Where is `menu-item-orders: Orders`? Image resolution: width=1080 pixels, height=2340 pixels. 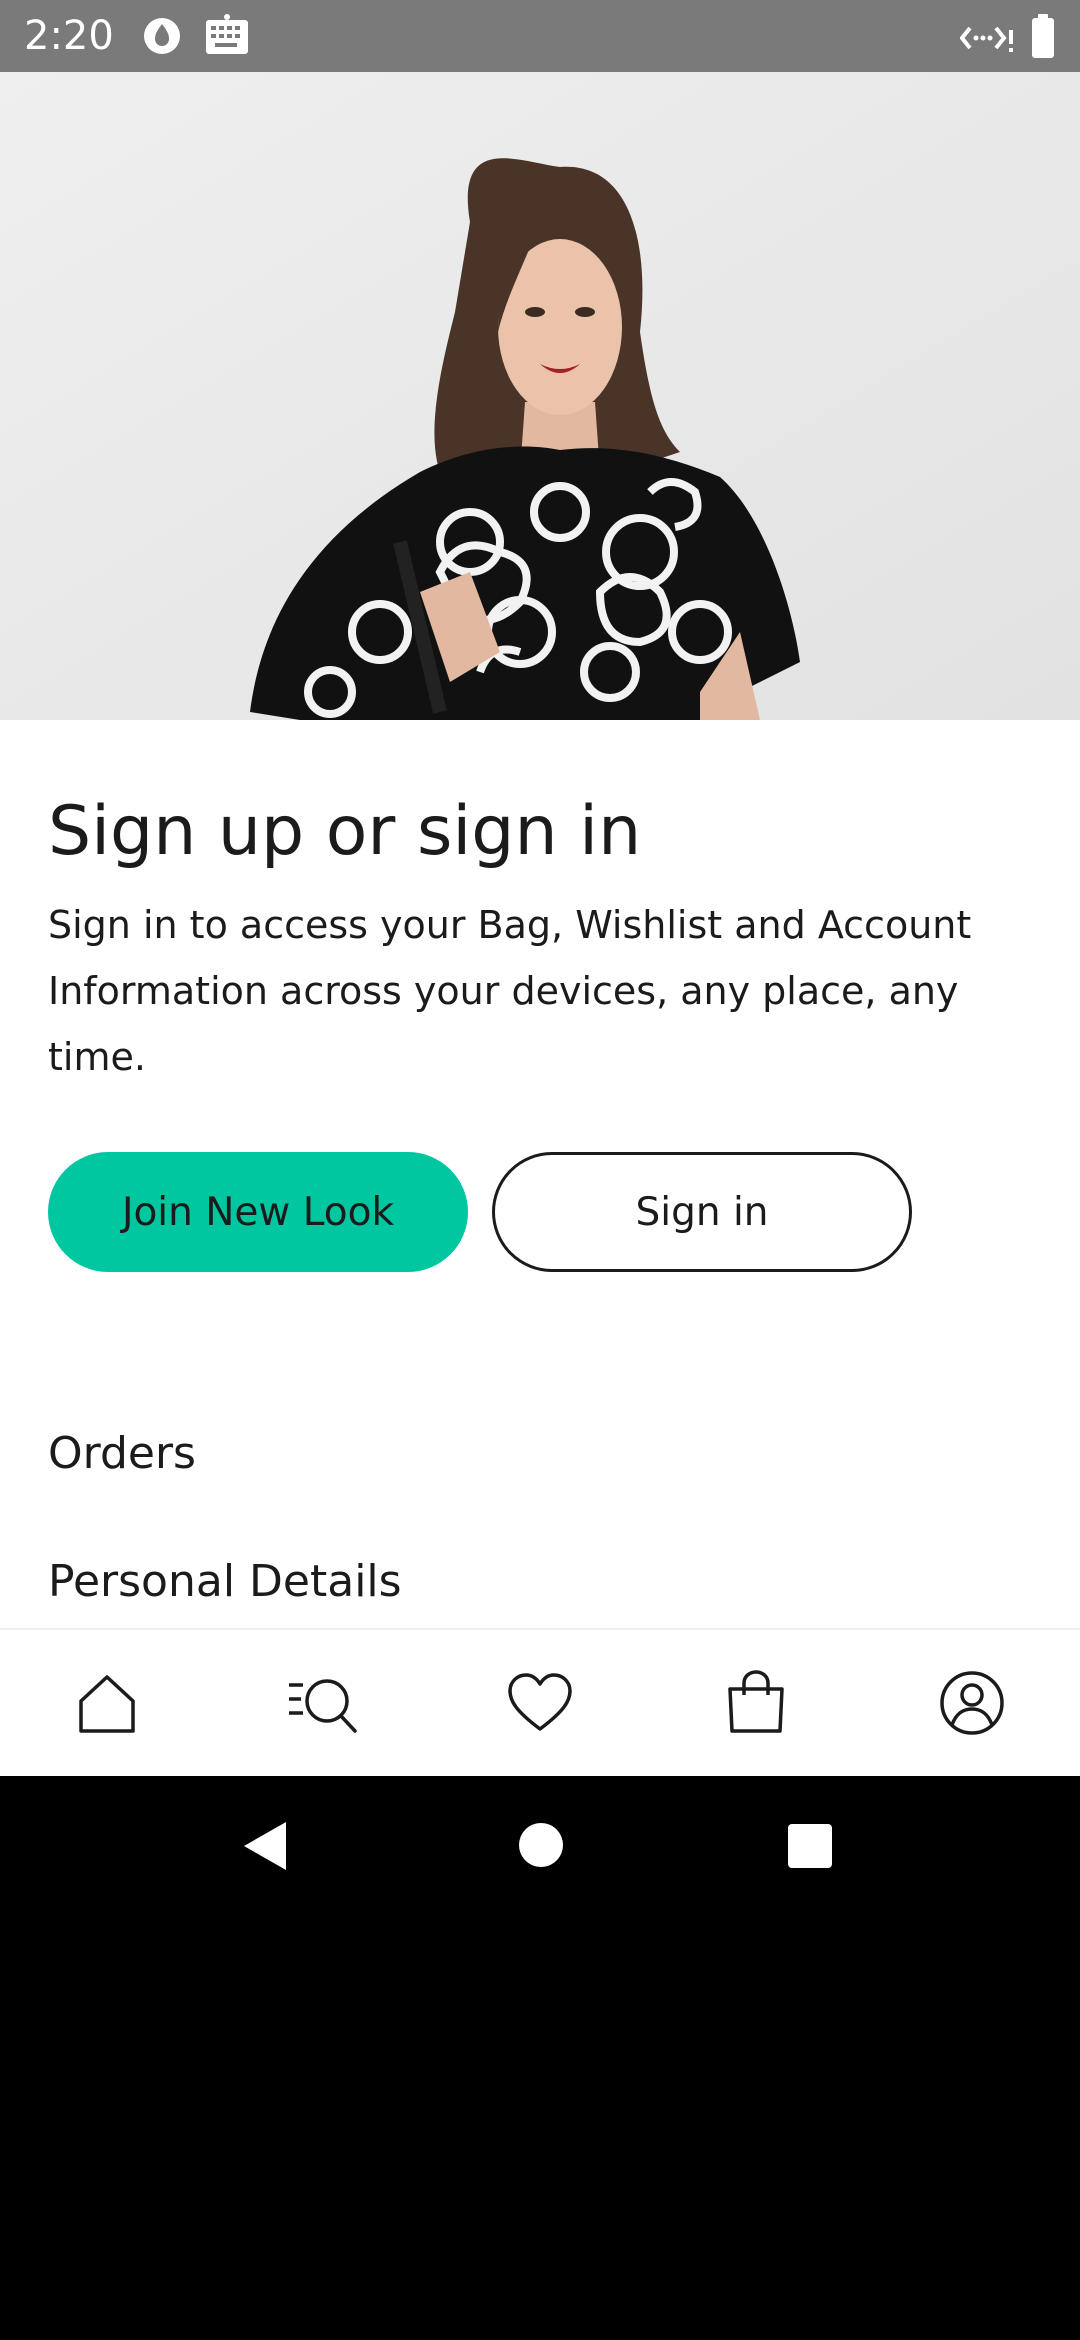
menu-item-orders: Orders is located at coordinates (122, 1454).